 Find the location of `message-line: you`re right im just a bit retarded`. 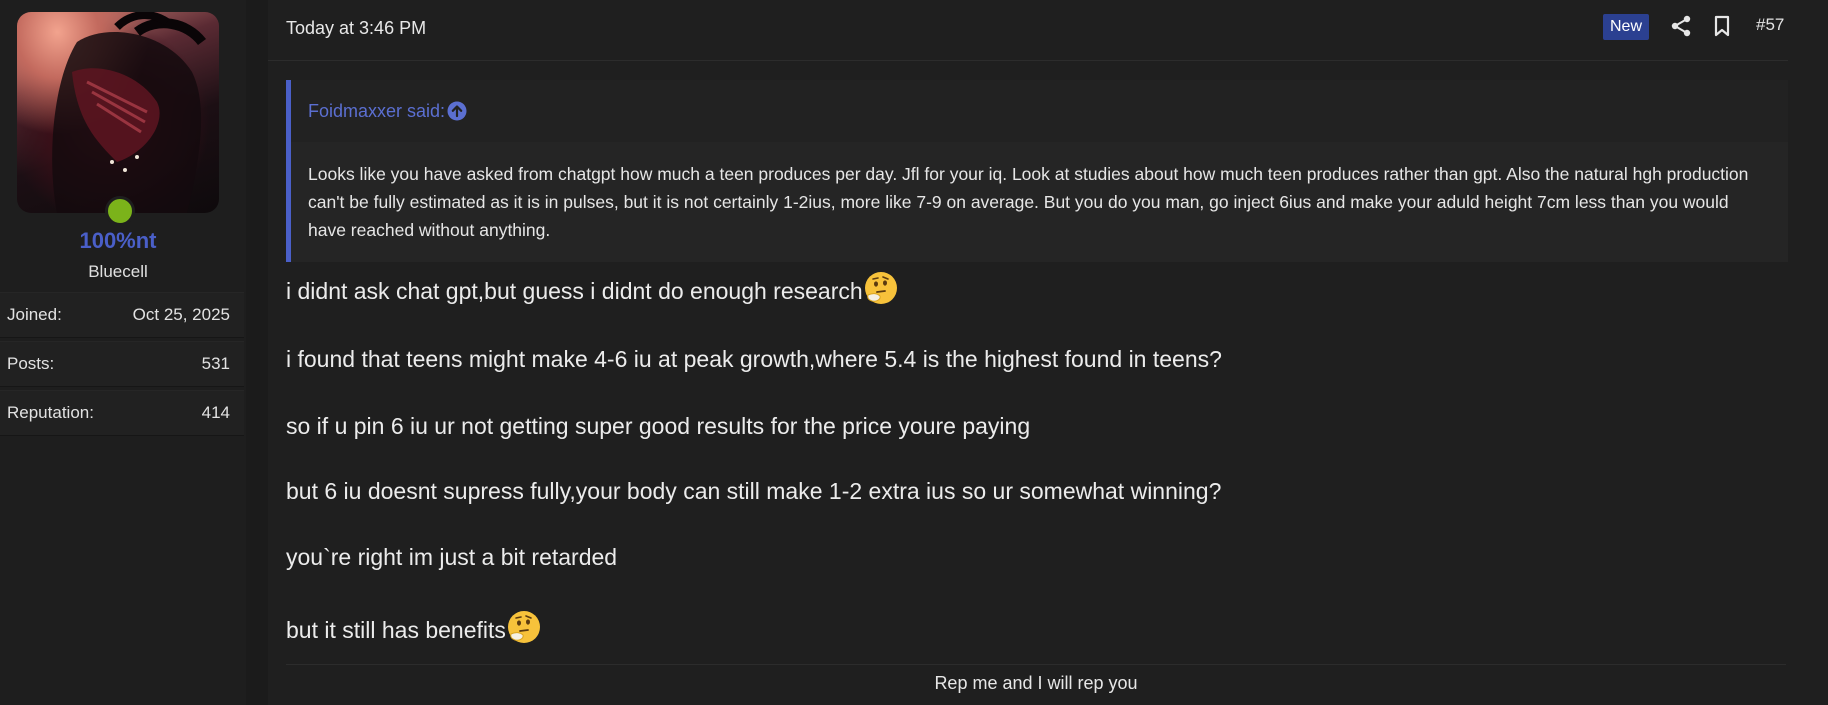

message-line: you`re right im just a bit retarded is located at coordinates (452, 557).